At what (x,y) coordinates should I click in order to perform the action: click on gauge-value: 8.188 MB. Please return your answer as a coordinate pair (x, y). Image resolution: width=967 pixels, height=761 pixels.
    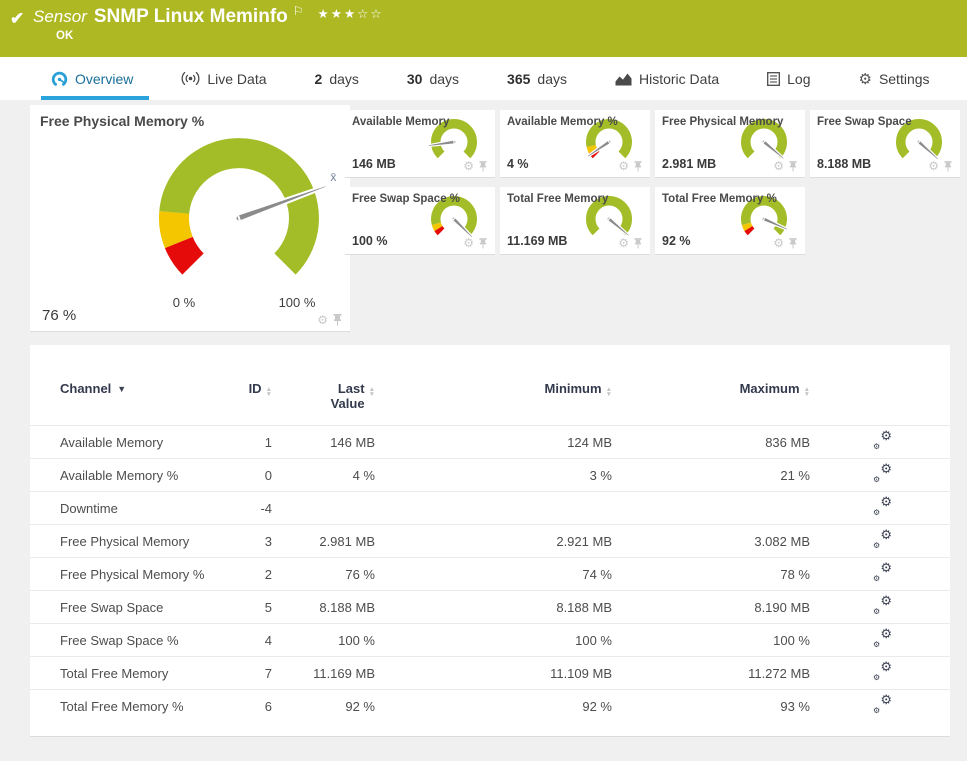
    Looking at the image, I should click on (844, 164).